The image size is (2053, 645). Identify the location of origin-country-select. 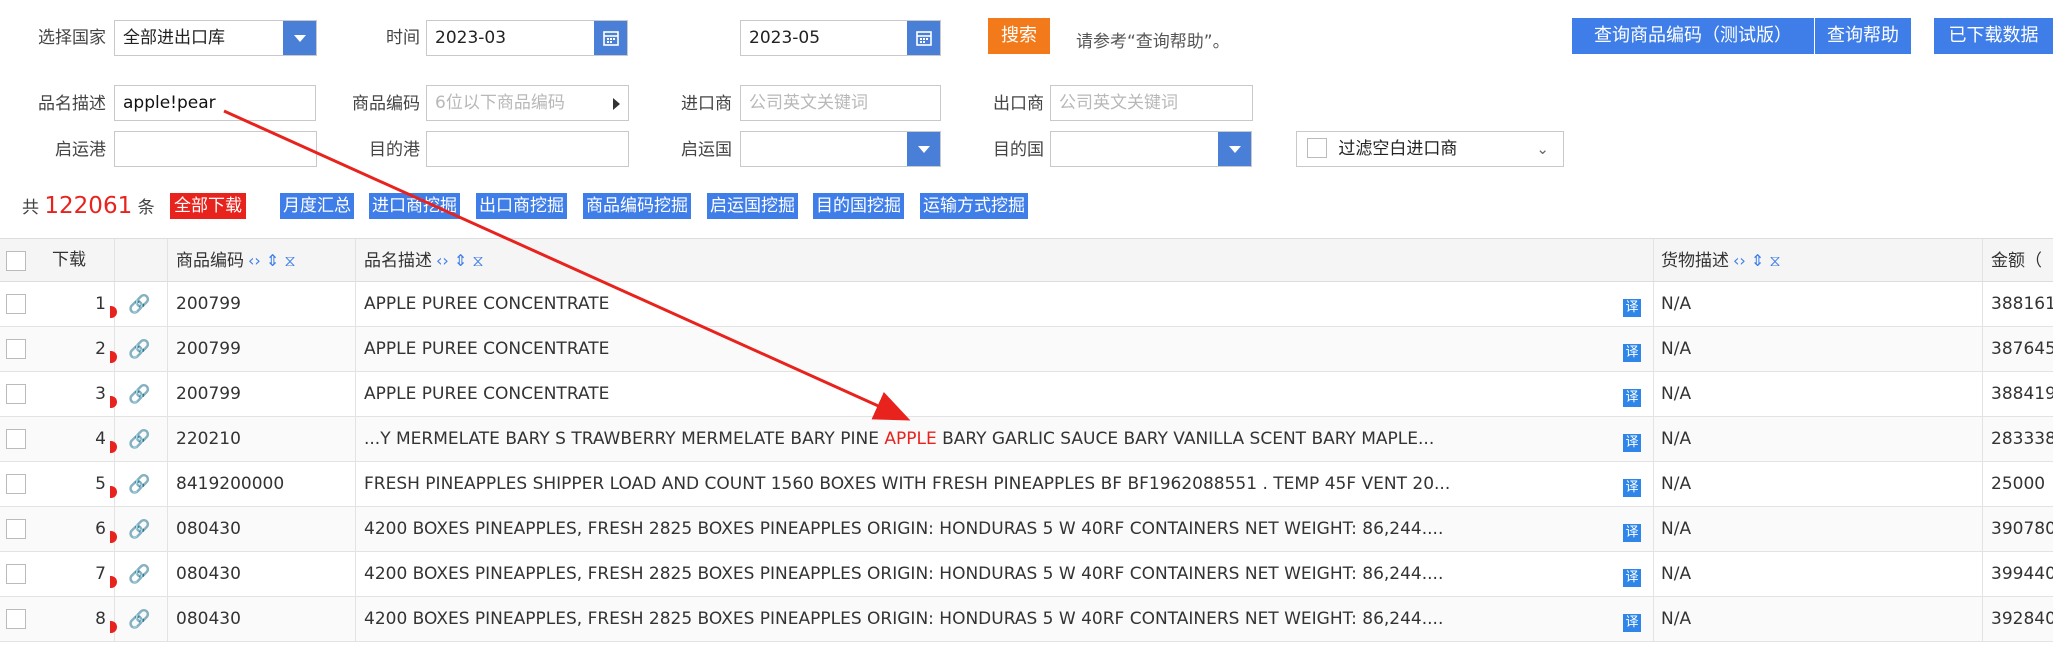
(840, 149).